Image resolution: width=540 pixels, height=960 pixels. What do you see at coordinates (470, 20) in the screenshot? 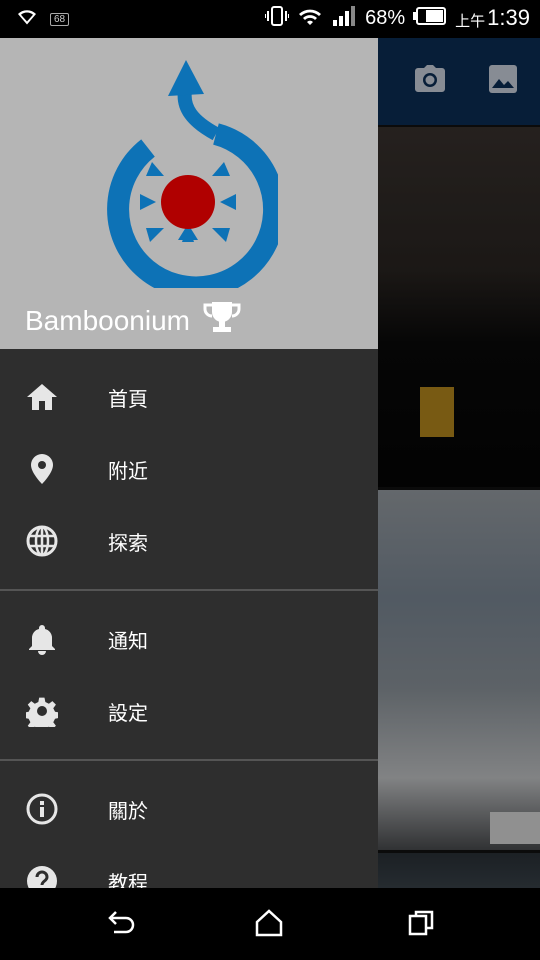
I see `am-pm: 上午` at bounding box center [470, 20].